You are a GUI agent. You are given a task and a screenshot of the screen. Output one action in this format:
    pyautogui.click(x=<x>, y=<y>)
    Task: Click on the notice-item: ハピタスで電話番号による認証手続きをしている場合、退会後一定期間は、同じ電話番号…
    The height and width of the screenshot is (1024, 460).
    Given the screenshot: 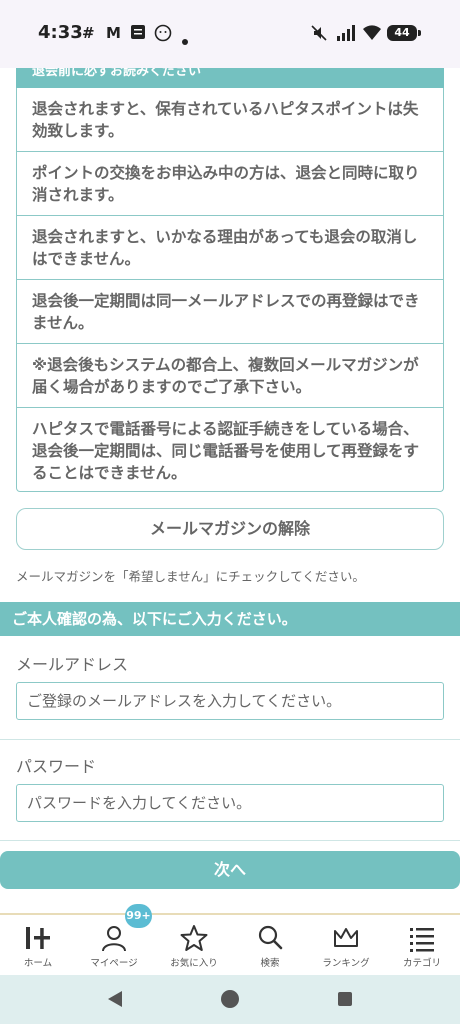 What is the action you would take?
    pyautogui.click(x=230, y=449)
    